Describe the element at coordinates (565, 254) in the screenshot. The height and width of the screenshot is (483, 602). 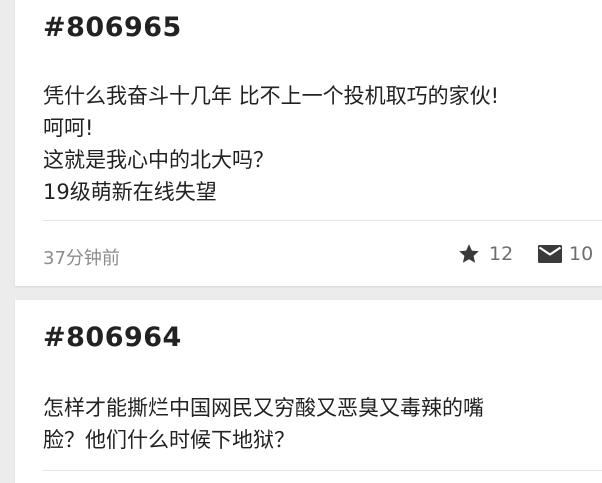
I see `comment-button: 10` at that location.